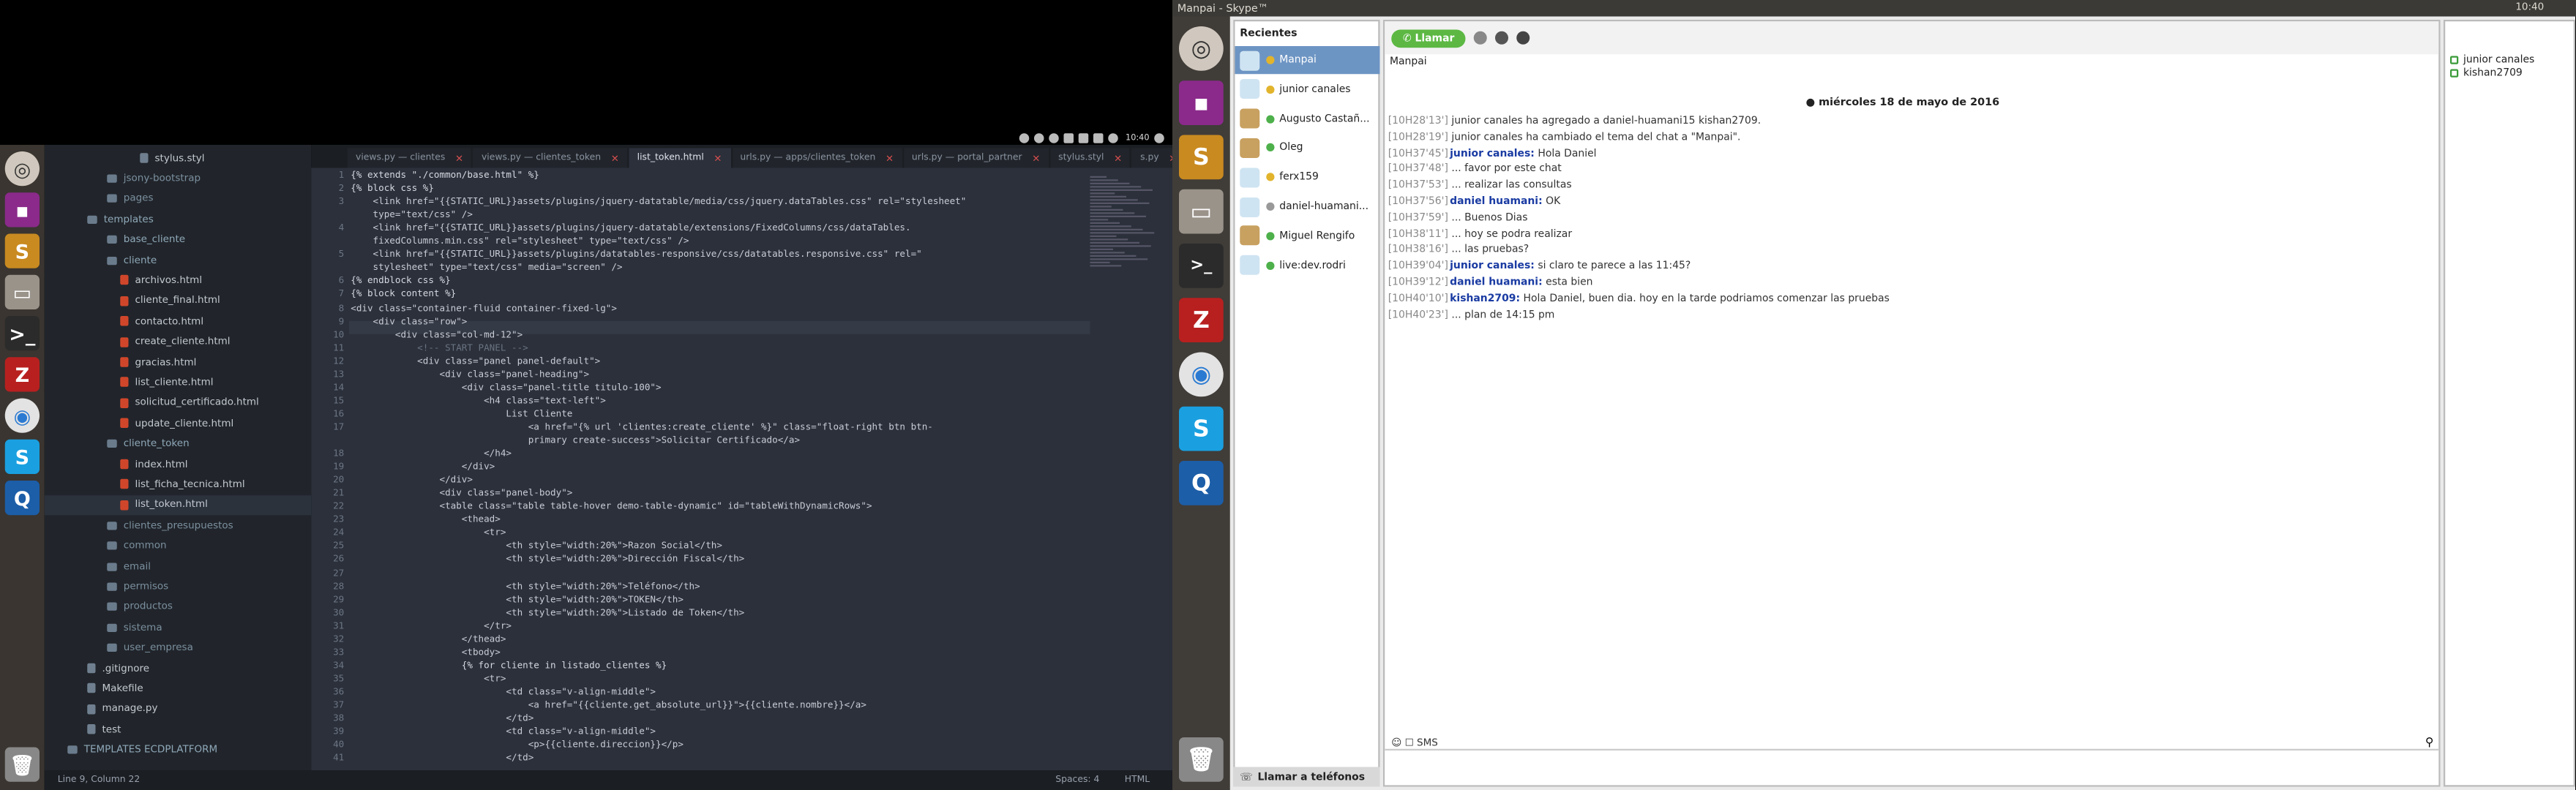 The height and width of the screenshot is (790, 2576). Describe the element at coordinates (536, 547) in the screenshot. I see `code-line: <th style="width:20%">Razon Social</th>` at that location.